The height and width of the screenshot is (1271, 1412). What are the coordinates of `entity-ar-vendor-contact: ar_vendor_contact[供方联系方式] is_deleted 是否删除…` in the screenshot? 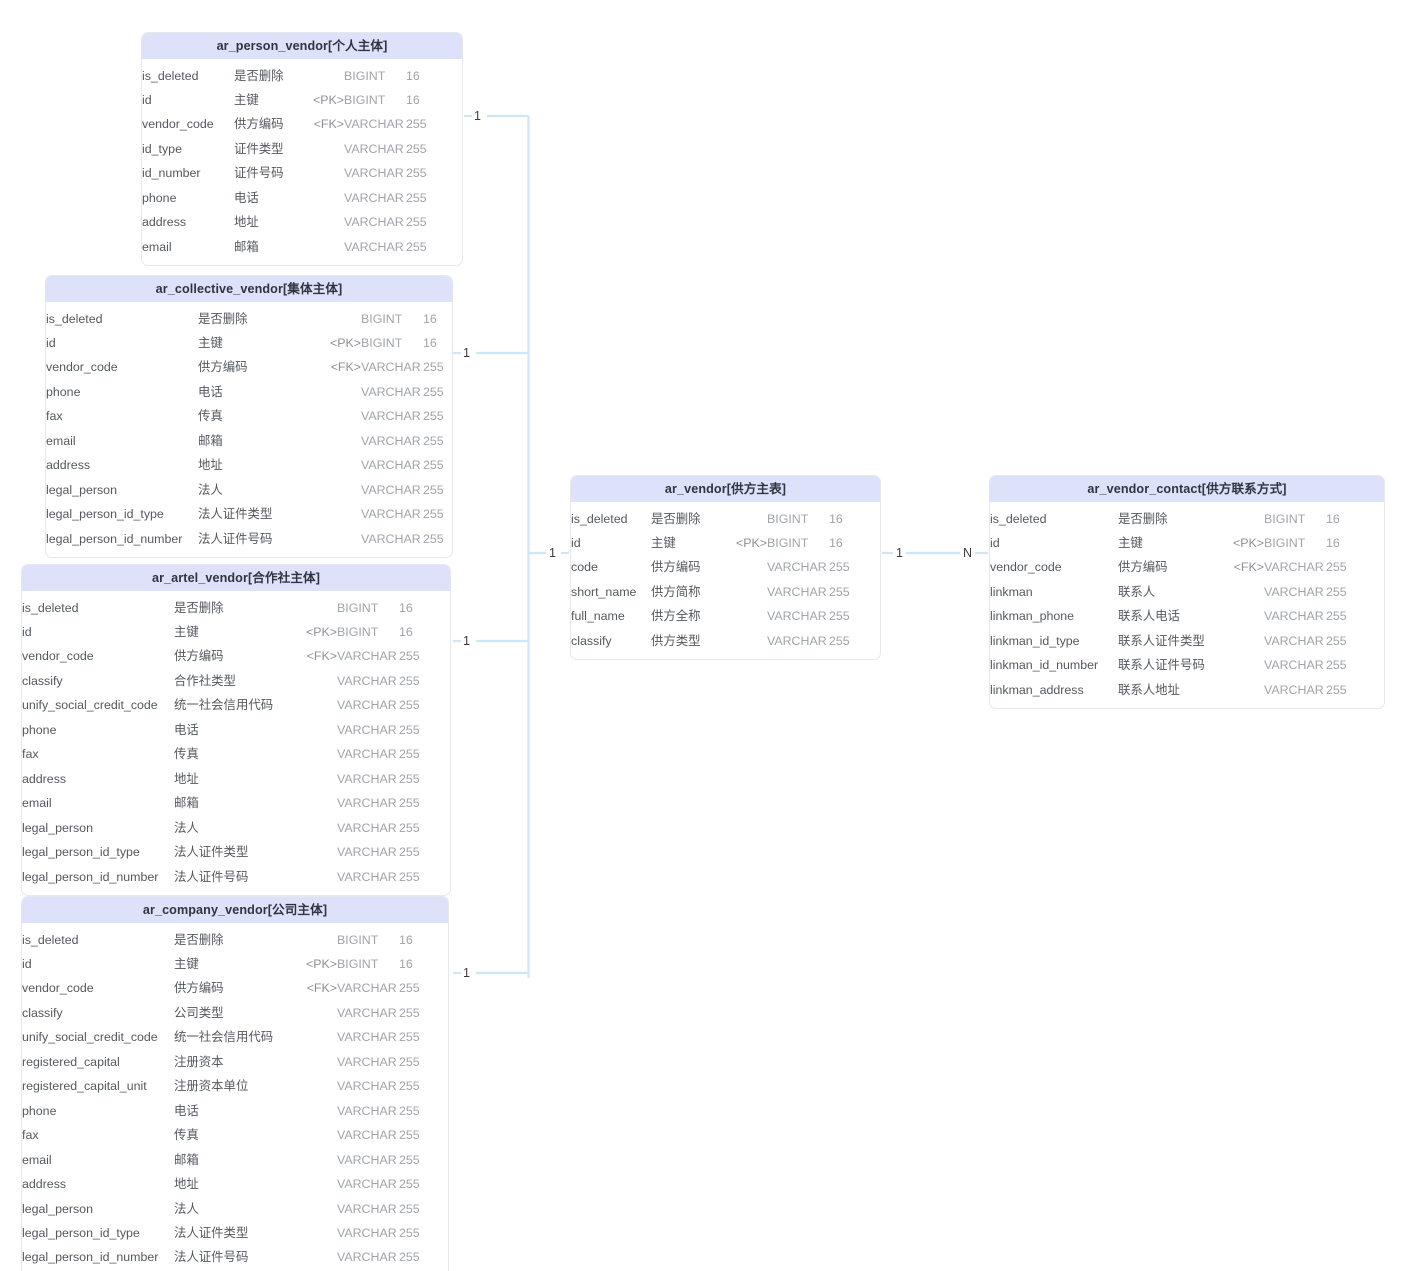 It's located at (1187, 592).